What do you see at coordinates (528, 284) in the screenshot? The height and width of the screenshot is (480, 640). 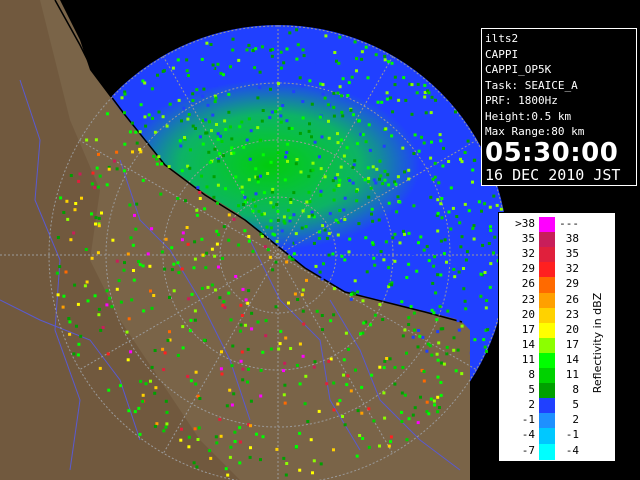 I see `legend-lower-bound: 26` at bounding box center [528, 284].